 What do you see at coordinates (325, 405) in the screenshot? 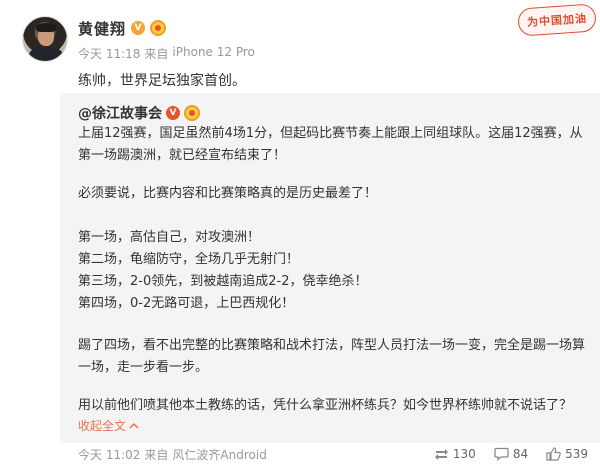
I see `repost-paragraph: 用以前他们喷其他本土教练的话，凭什么拿亚洲杯练兵？如今世界杯练帅就不说话了？` at bounding box center [325, 405].